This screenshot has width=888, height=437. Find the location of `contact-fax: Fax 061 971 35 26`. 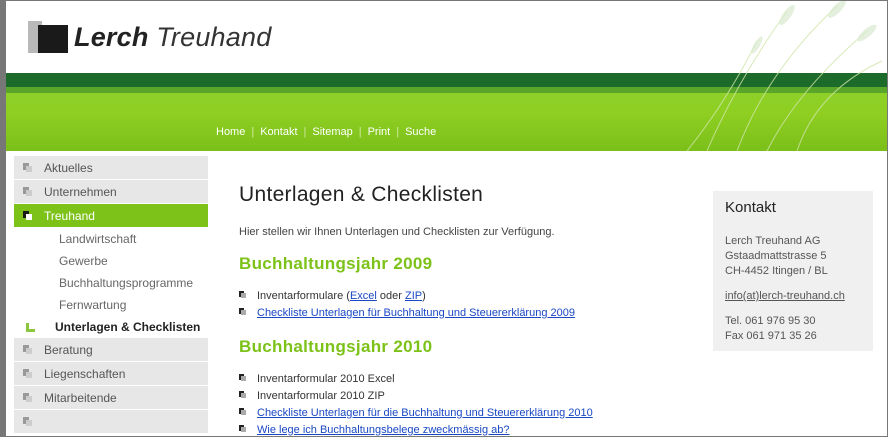

contact-fax: Fax 061 971 35 26 is located at coordinates (771, 336).